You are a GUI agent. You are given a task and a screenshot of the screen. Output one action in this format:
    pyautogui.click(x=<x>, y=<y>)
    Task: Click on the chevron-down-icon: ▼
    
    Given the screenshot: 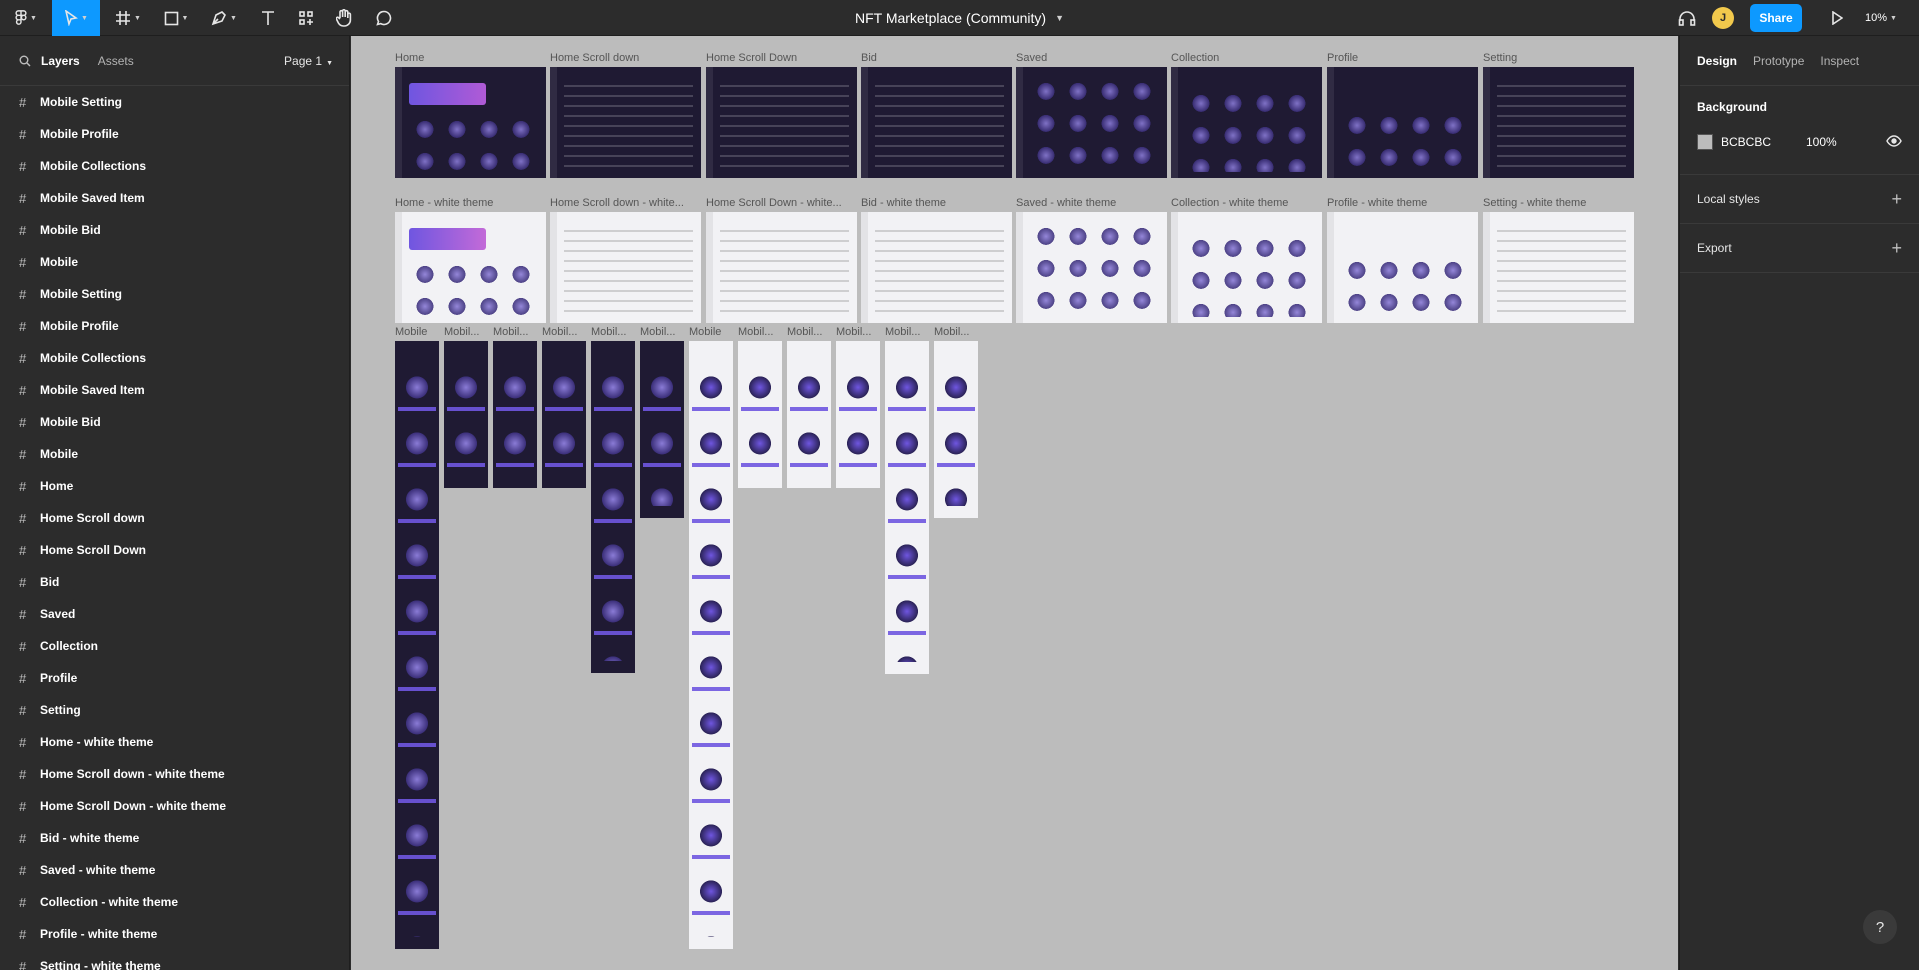 What is the action you would take?
    pyautogui.click(x=1059, y=18)
    